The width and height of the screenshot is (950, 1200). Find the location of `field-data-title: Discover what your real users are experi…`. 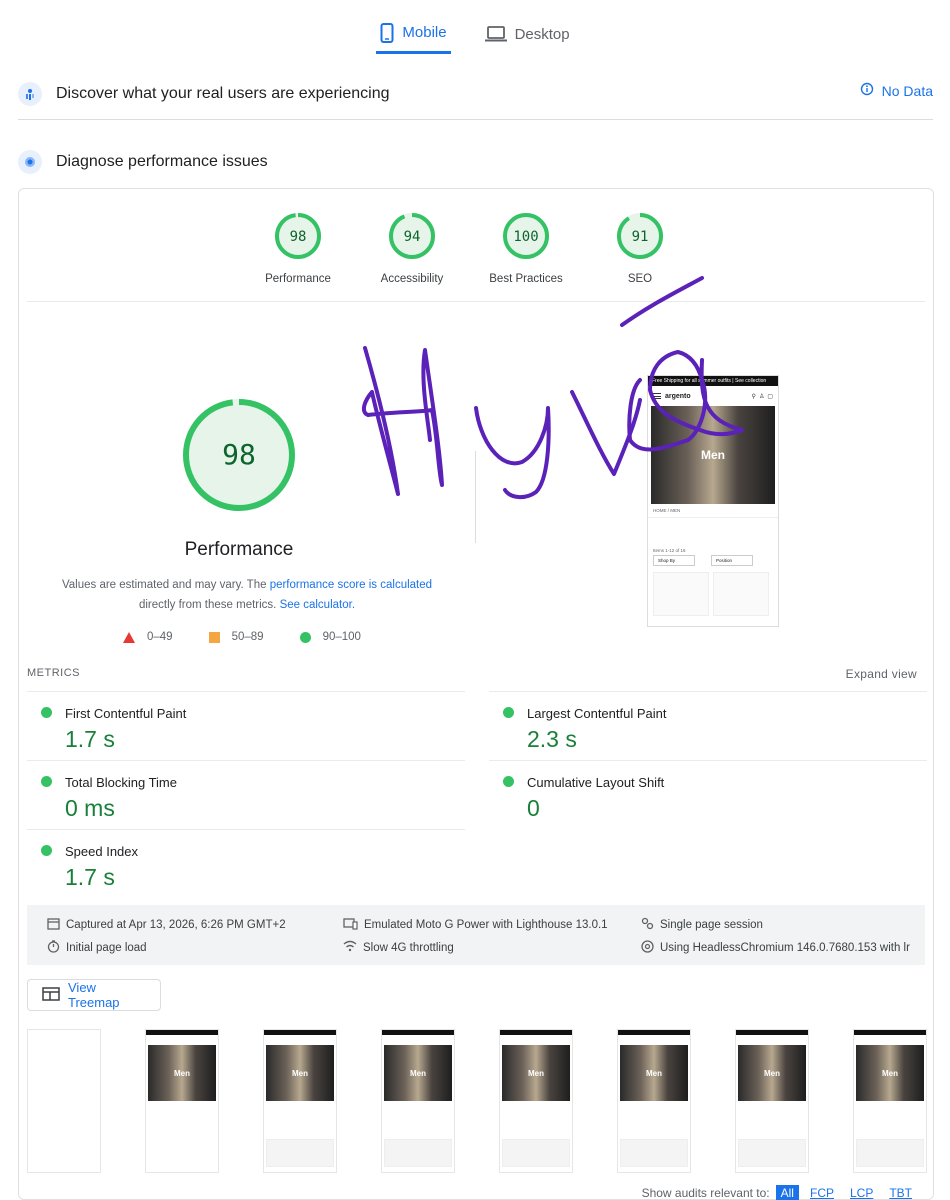

field-data-title: Discover what your real users are experi… is located at coordinates (223, 93).